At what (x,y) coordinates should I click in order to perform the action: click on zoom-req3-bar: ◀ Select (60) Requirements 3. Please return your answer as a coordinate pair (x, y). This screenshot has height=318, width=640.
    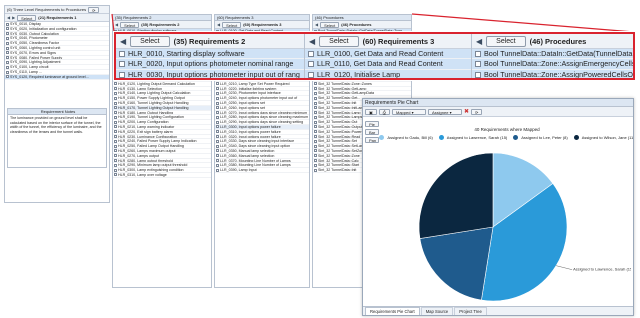
    Looking at the image, I should click on (388, 41).